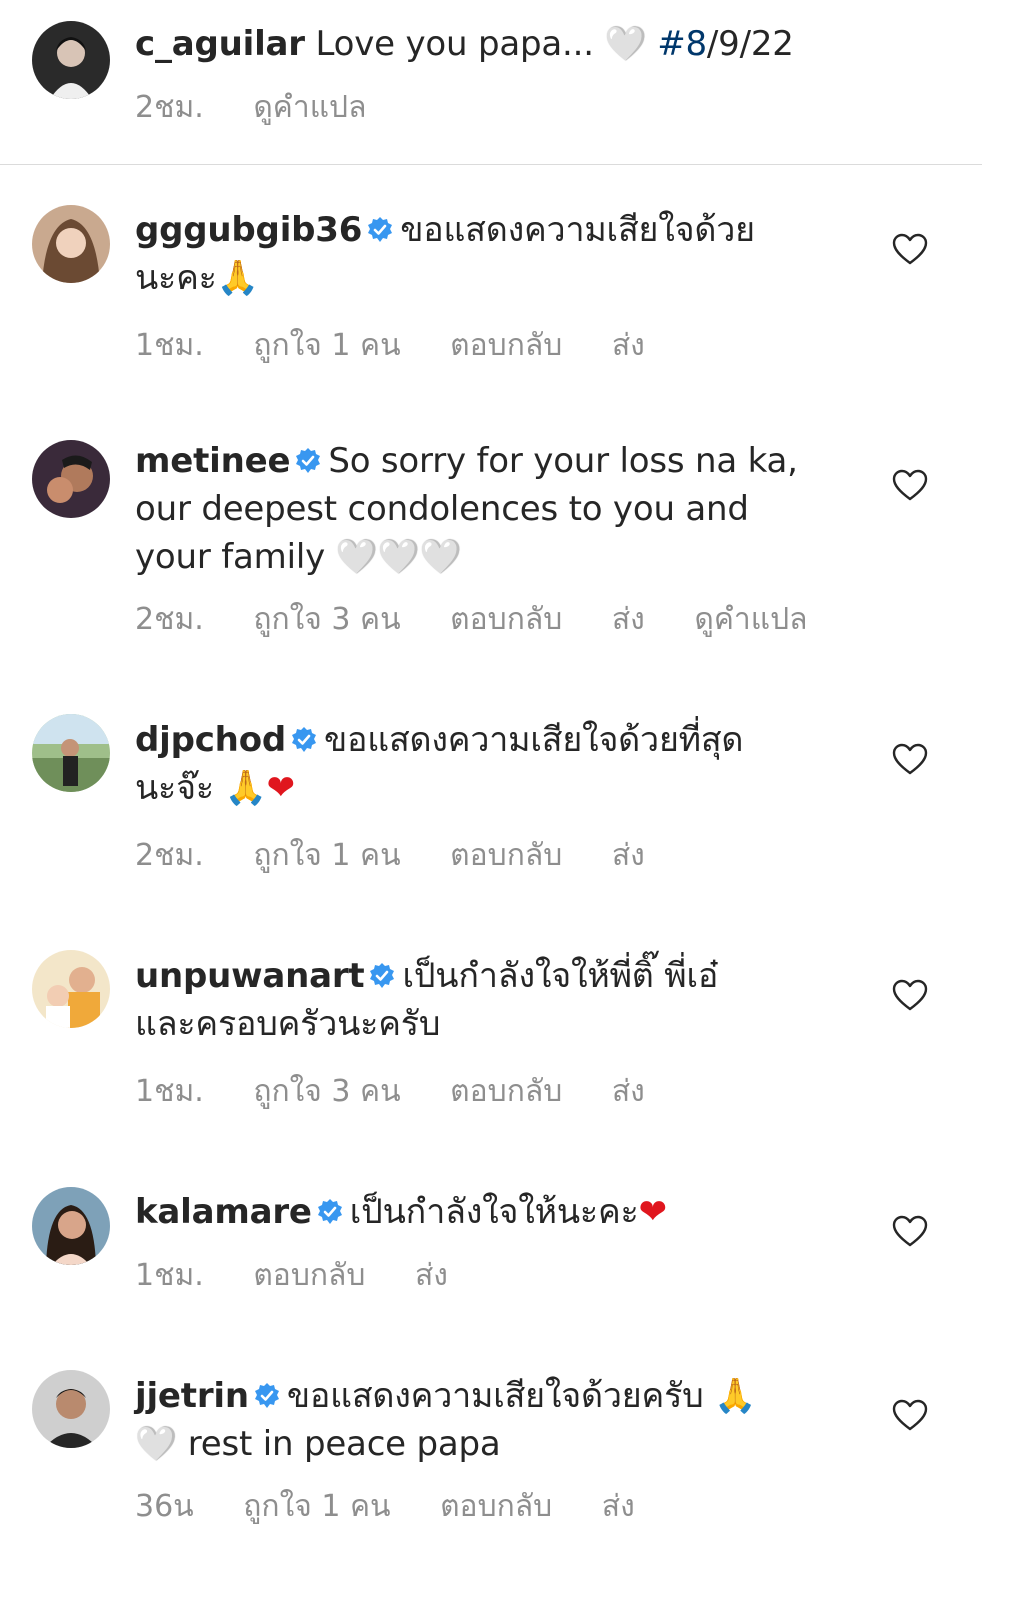 Image resolution: width=1012 pixels, height=1618 pixels. What do you see at coordinates (210, 740) in the screenshot?
I see `comment-username: djpchod` at bounding box center [210, 740].